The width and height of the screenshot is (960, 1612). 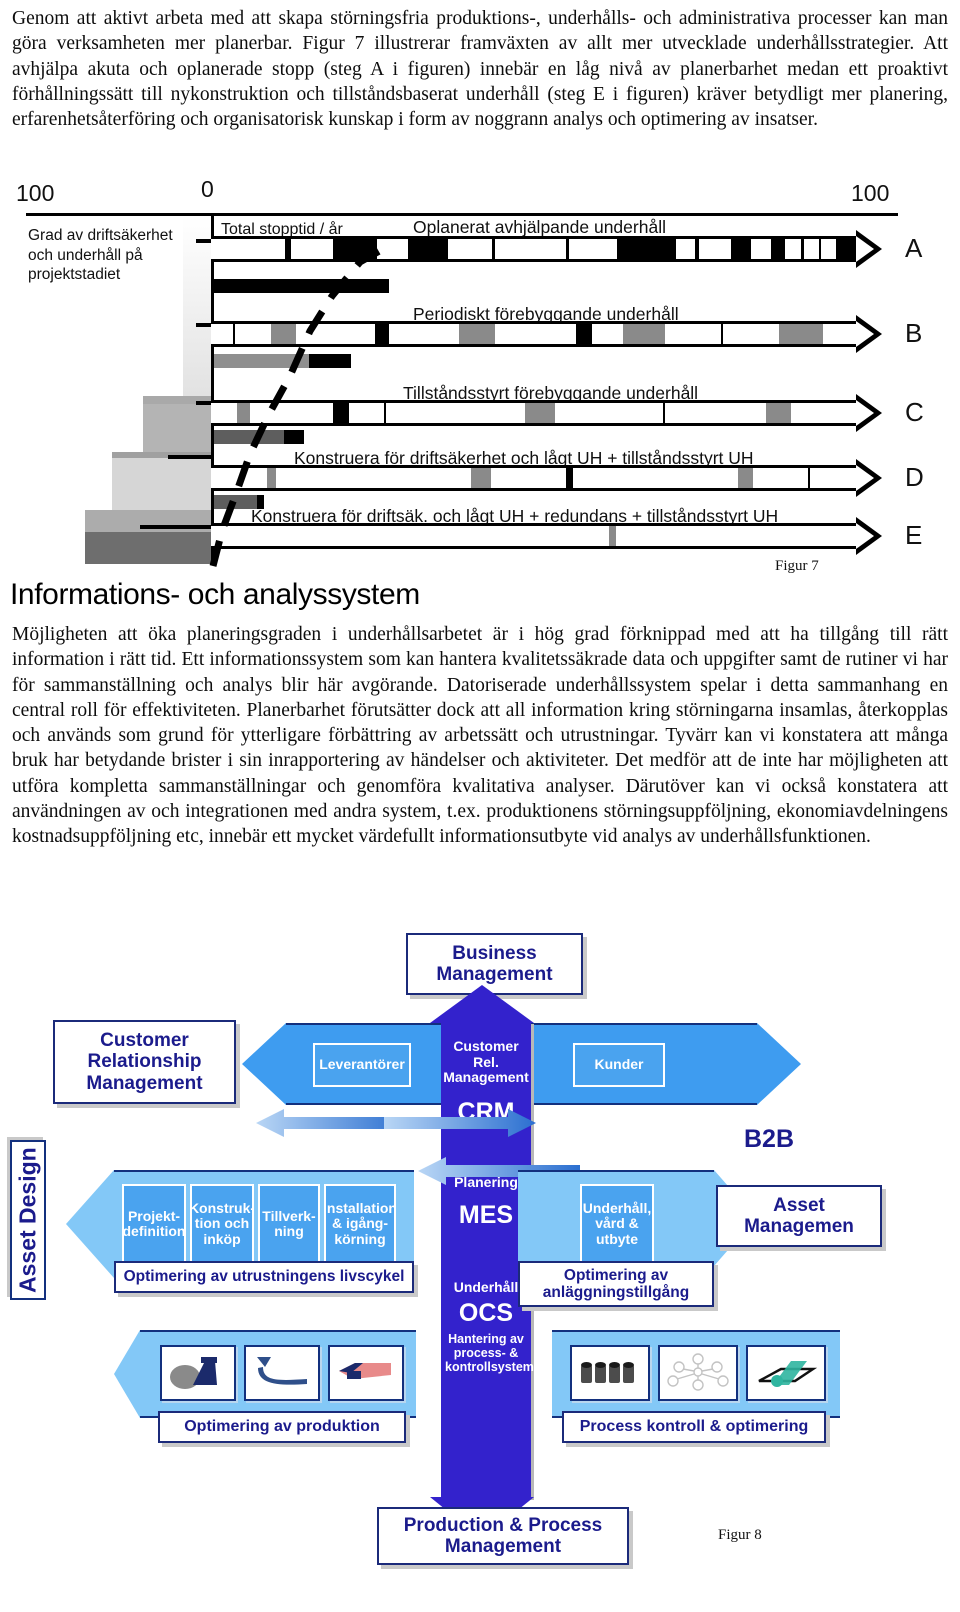 I want to click on production-process-management-label: Production & Process Management, so click(x=503, y=1535).